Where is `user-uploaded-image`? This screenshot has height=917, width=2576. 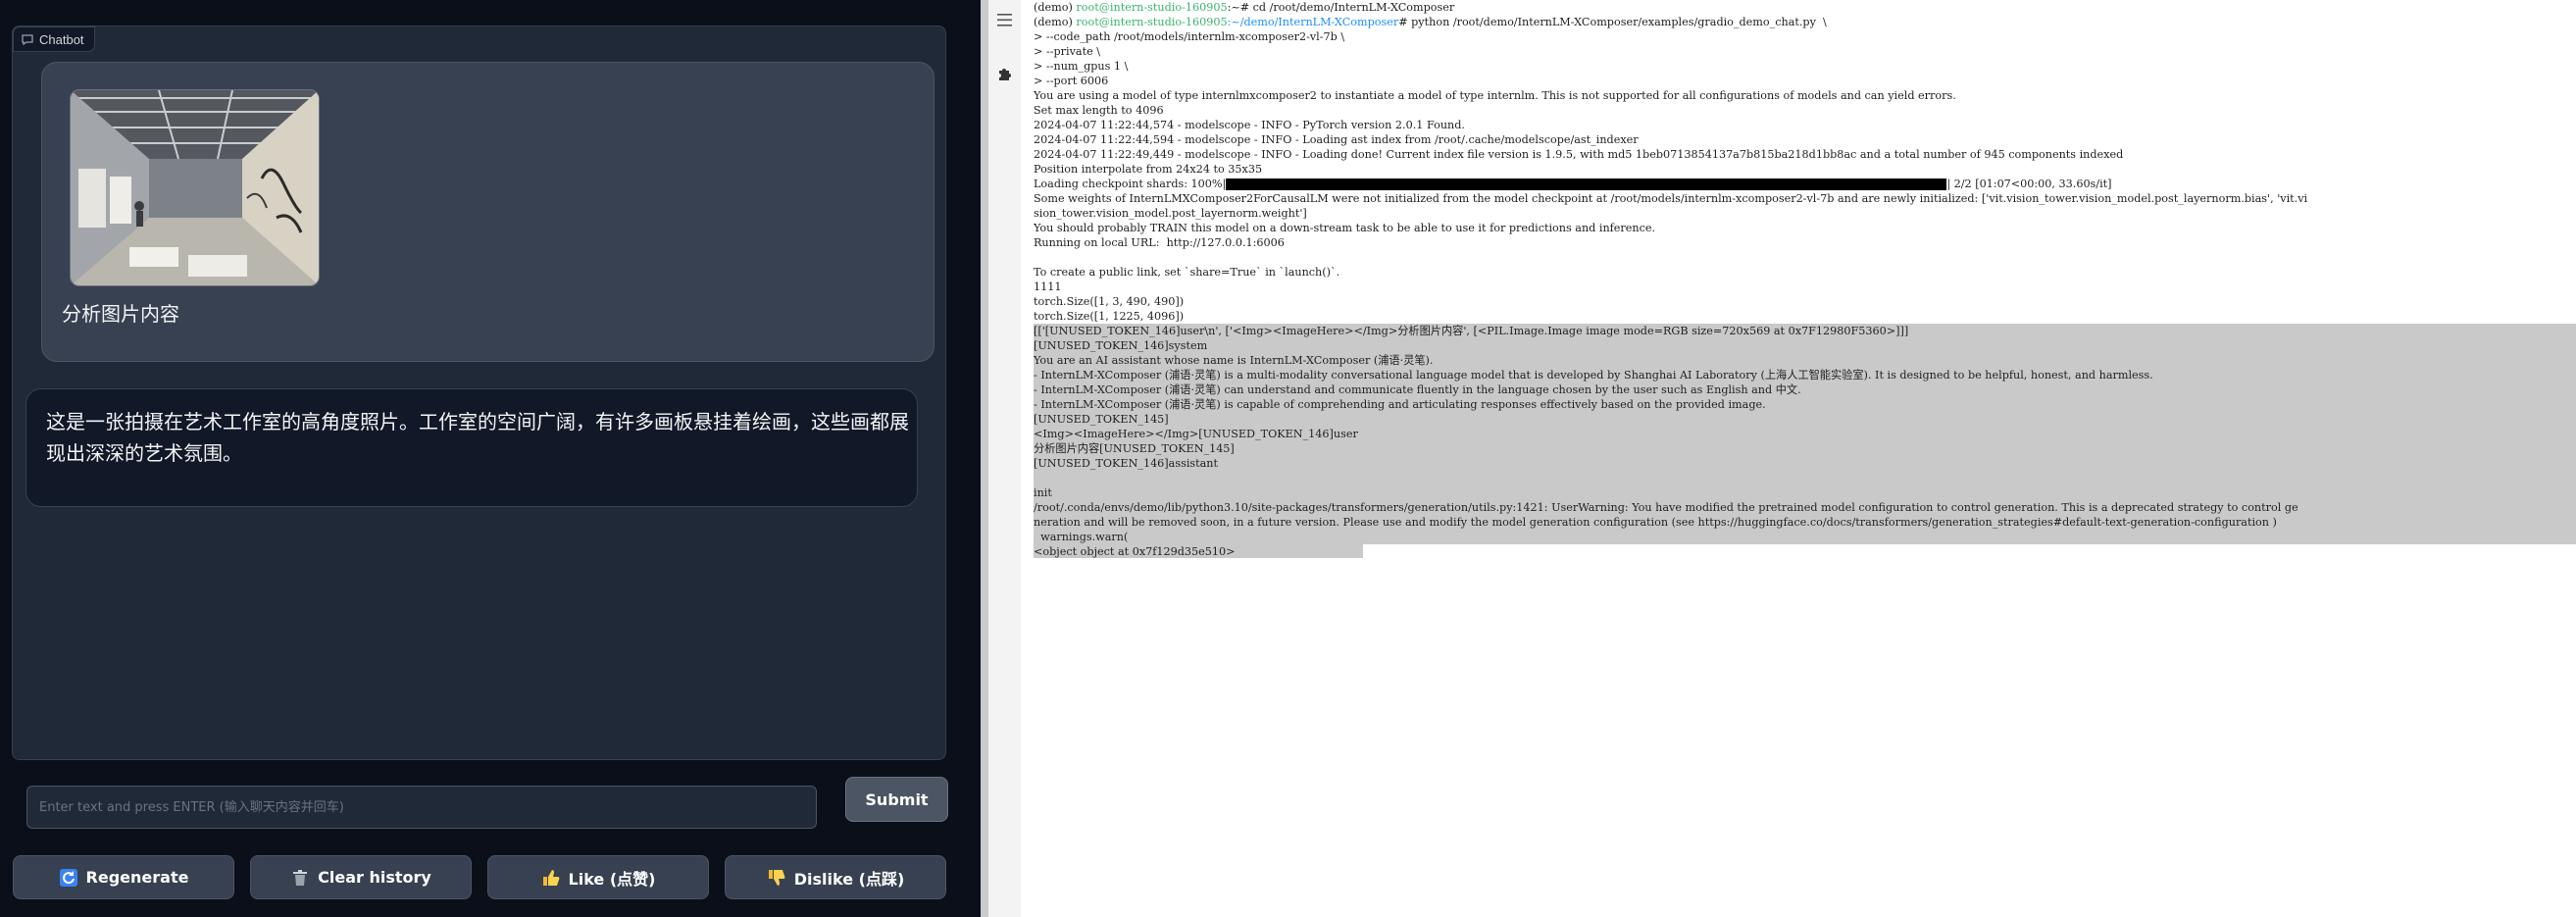
user-uploaded-image is located at coordinates (195, 187).